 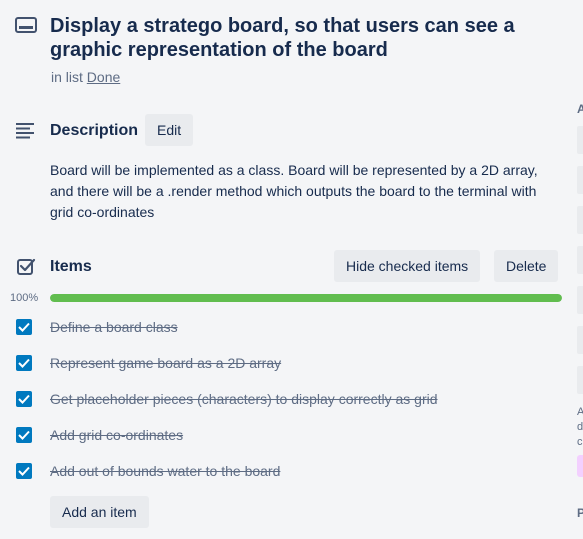 What do you see at coordinates (287, 327) in the screenshot?
I see `checklist-item: Define a board class` at bounding box center [287, 327].